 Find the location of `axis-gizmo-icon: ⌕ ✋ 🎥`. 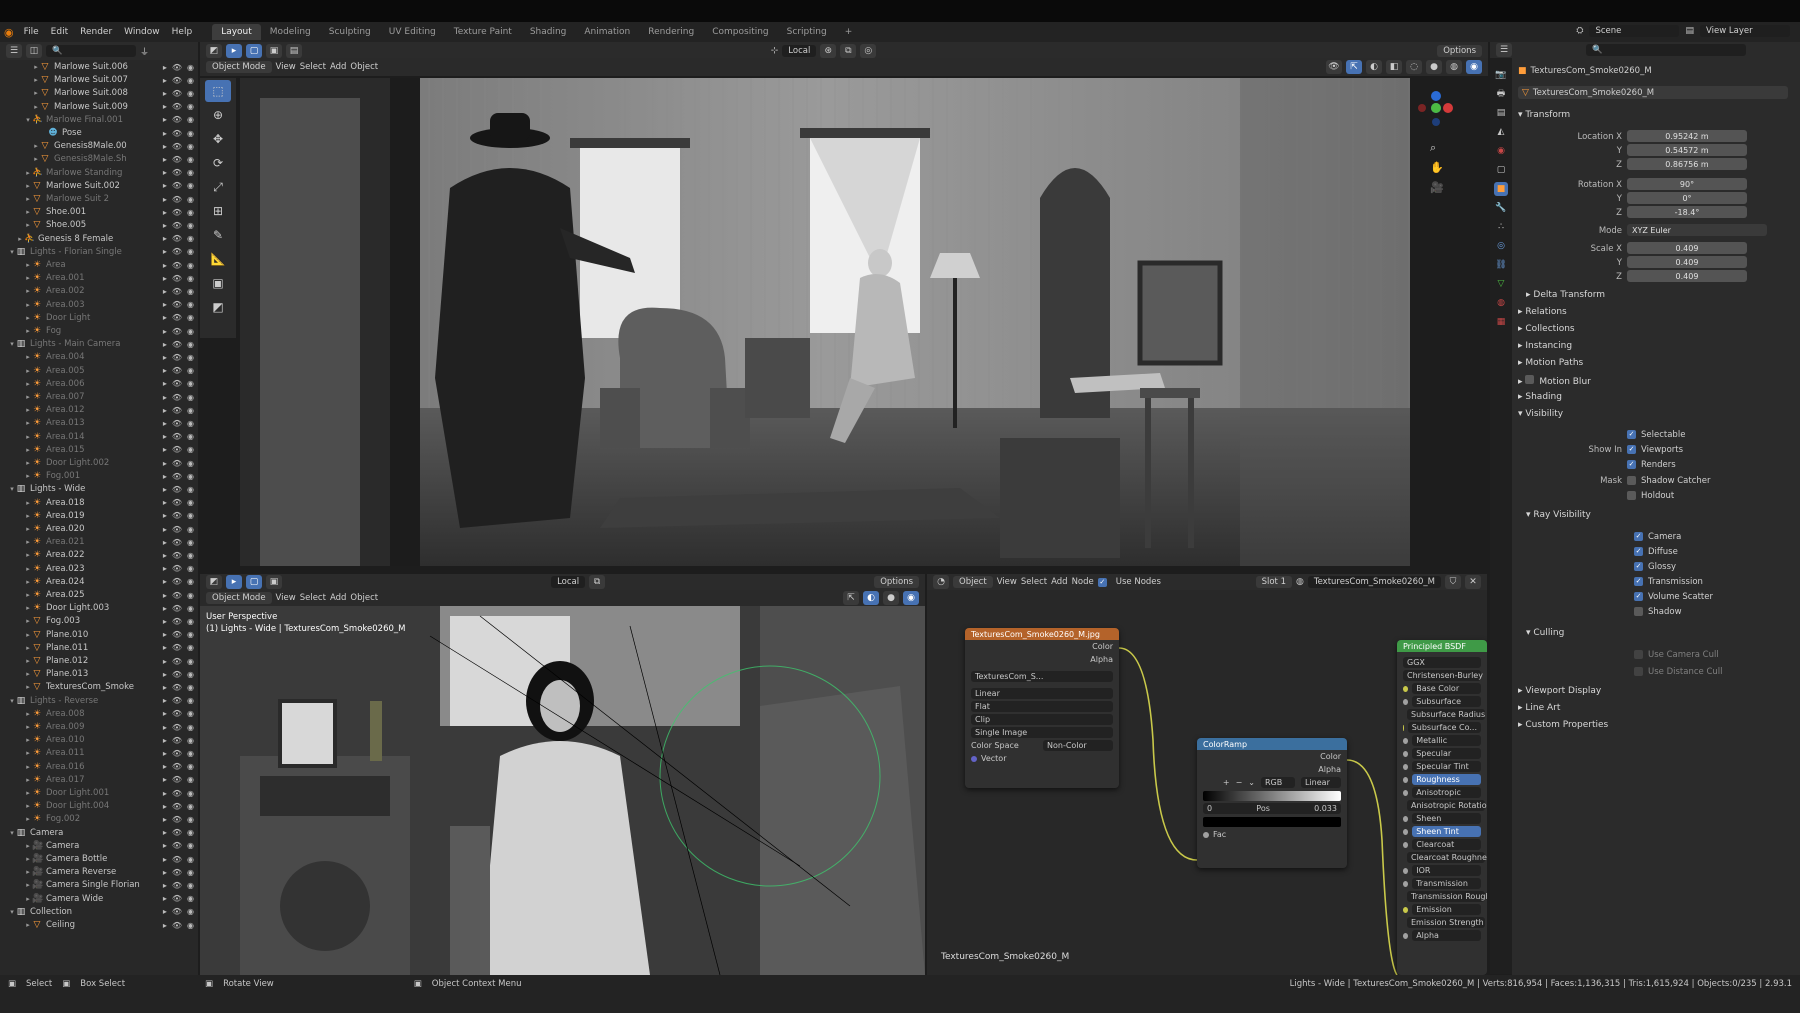

axis-gizmo-icon: ⌕ ✋ 🎥 is located at coordinates (1436, 138).